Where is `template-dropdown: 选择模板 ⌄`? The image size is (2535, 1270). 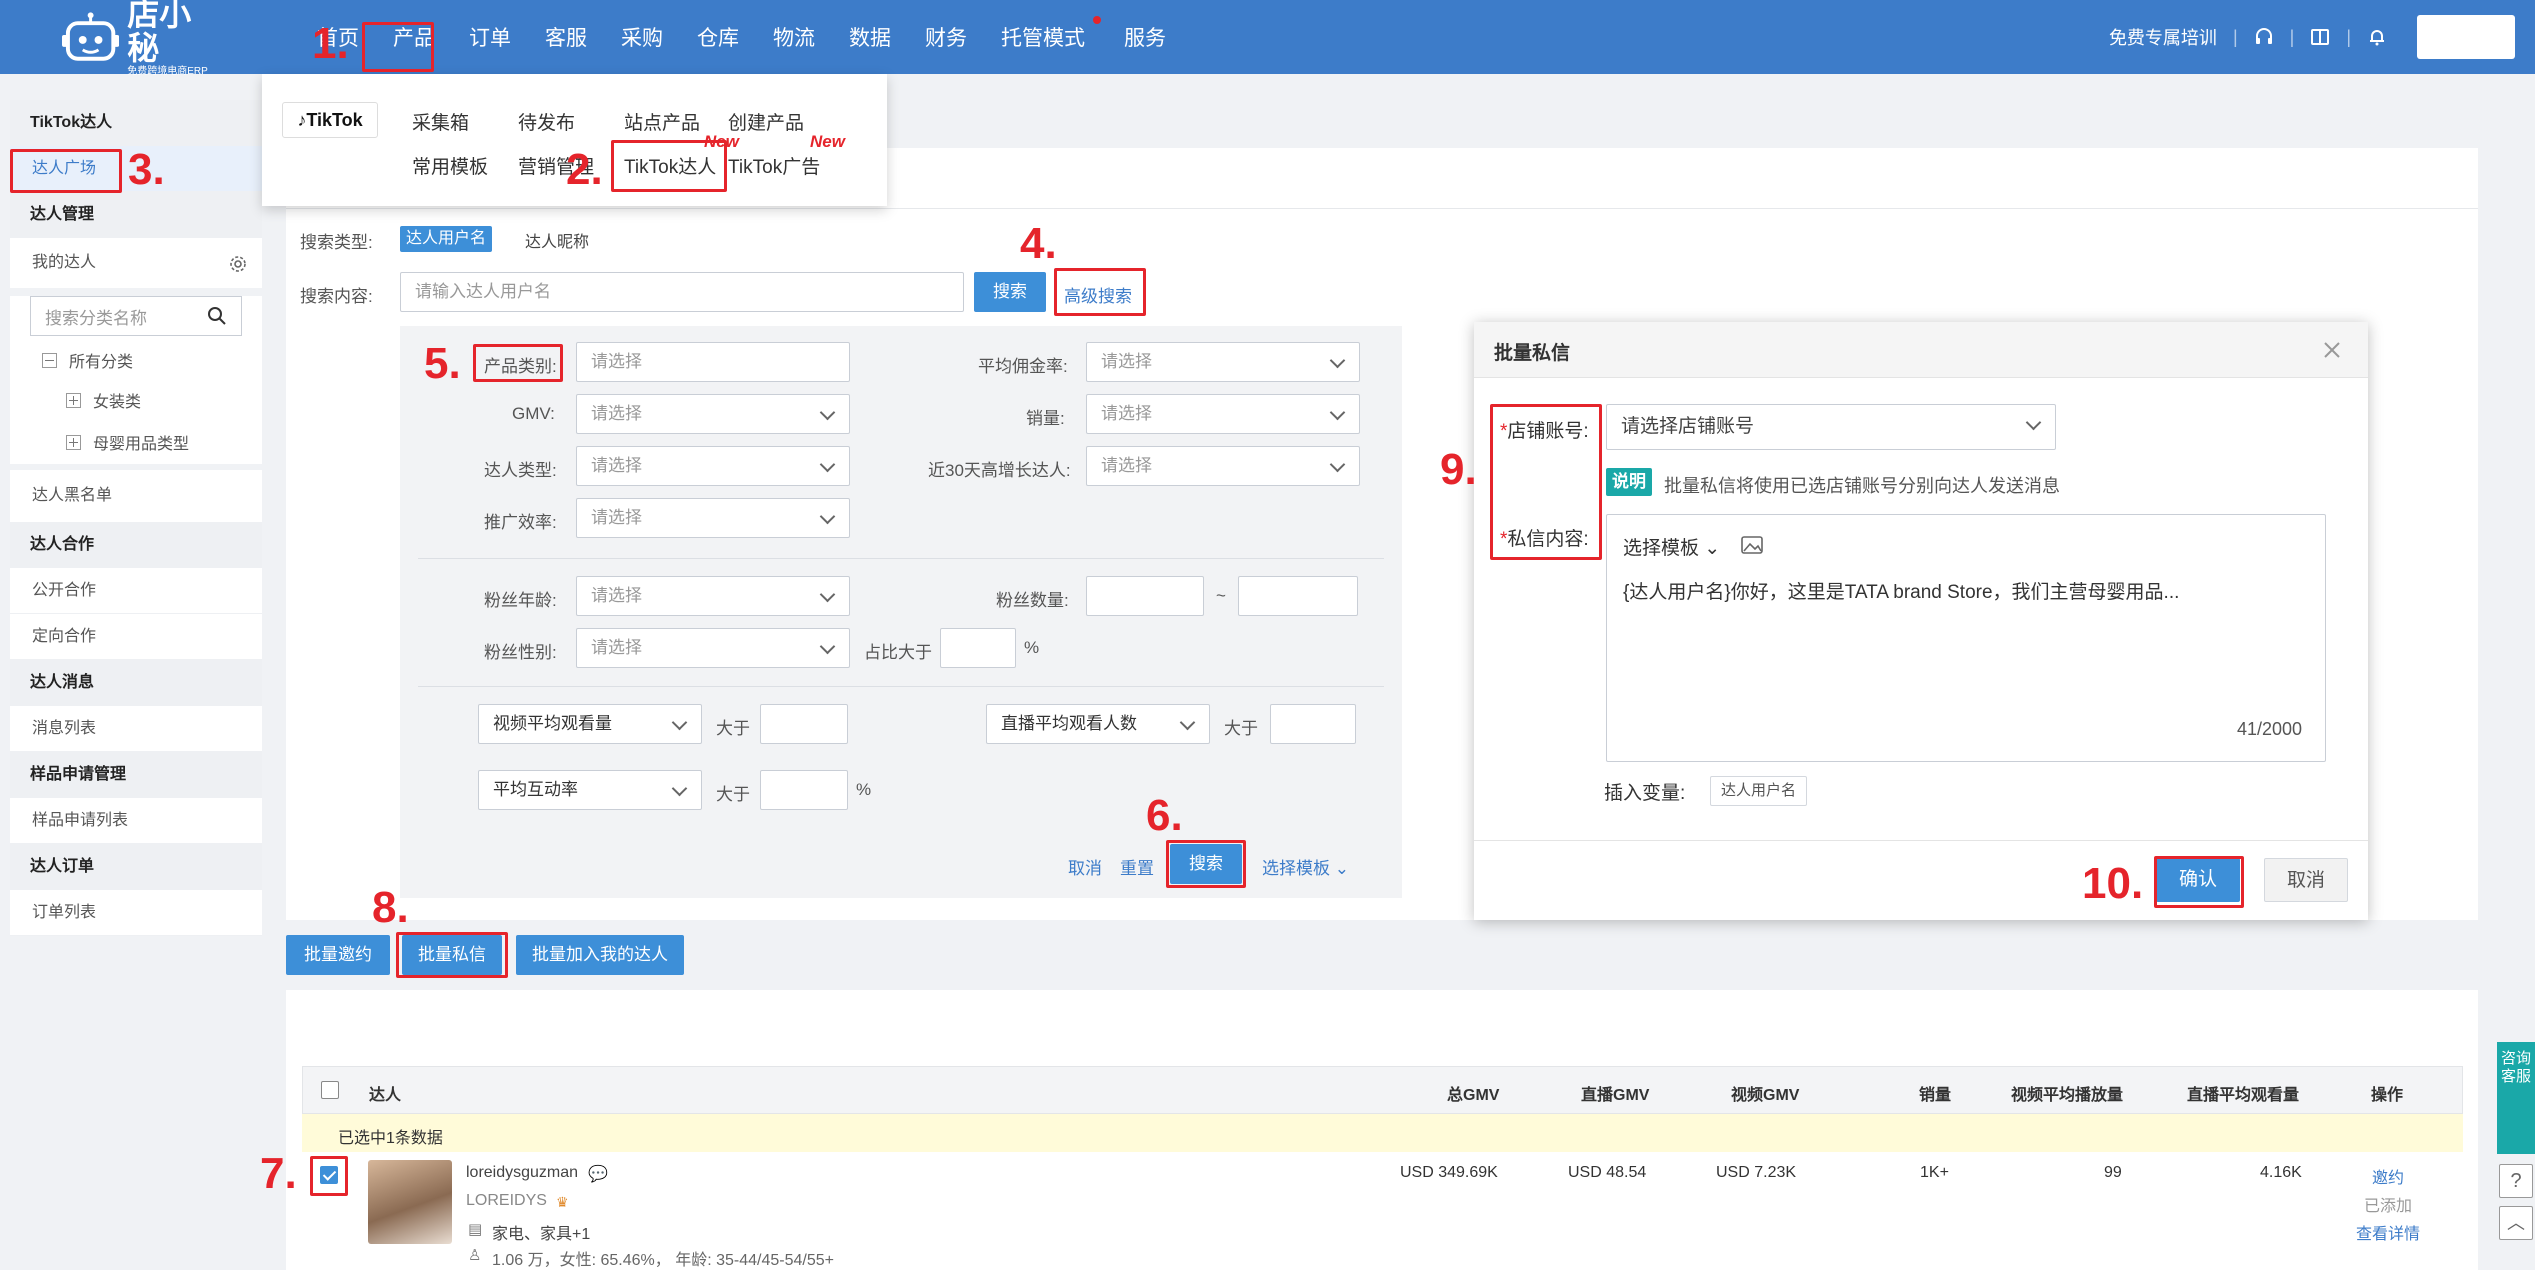 template-dropdown: 选择模板 ⌄ is located at coordinates (1305, 866).